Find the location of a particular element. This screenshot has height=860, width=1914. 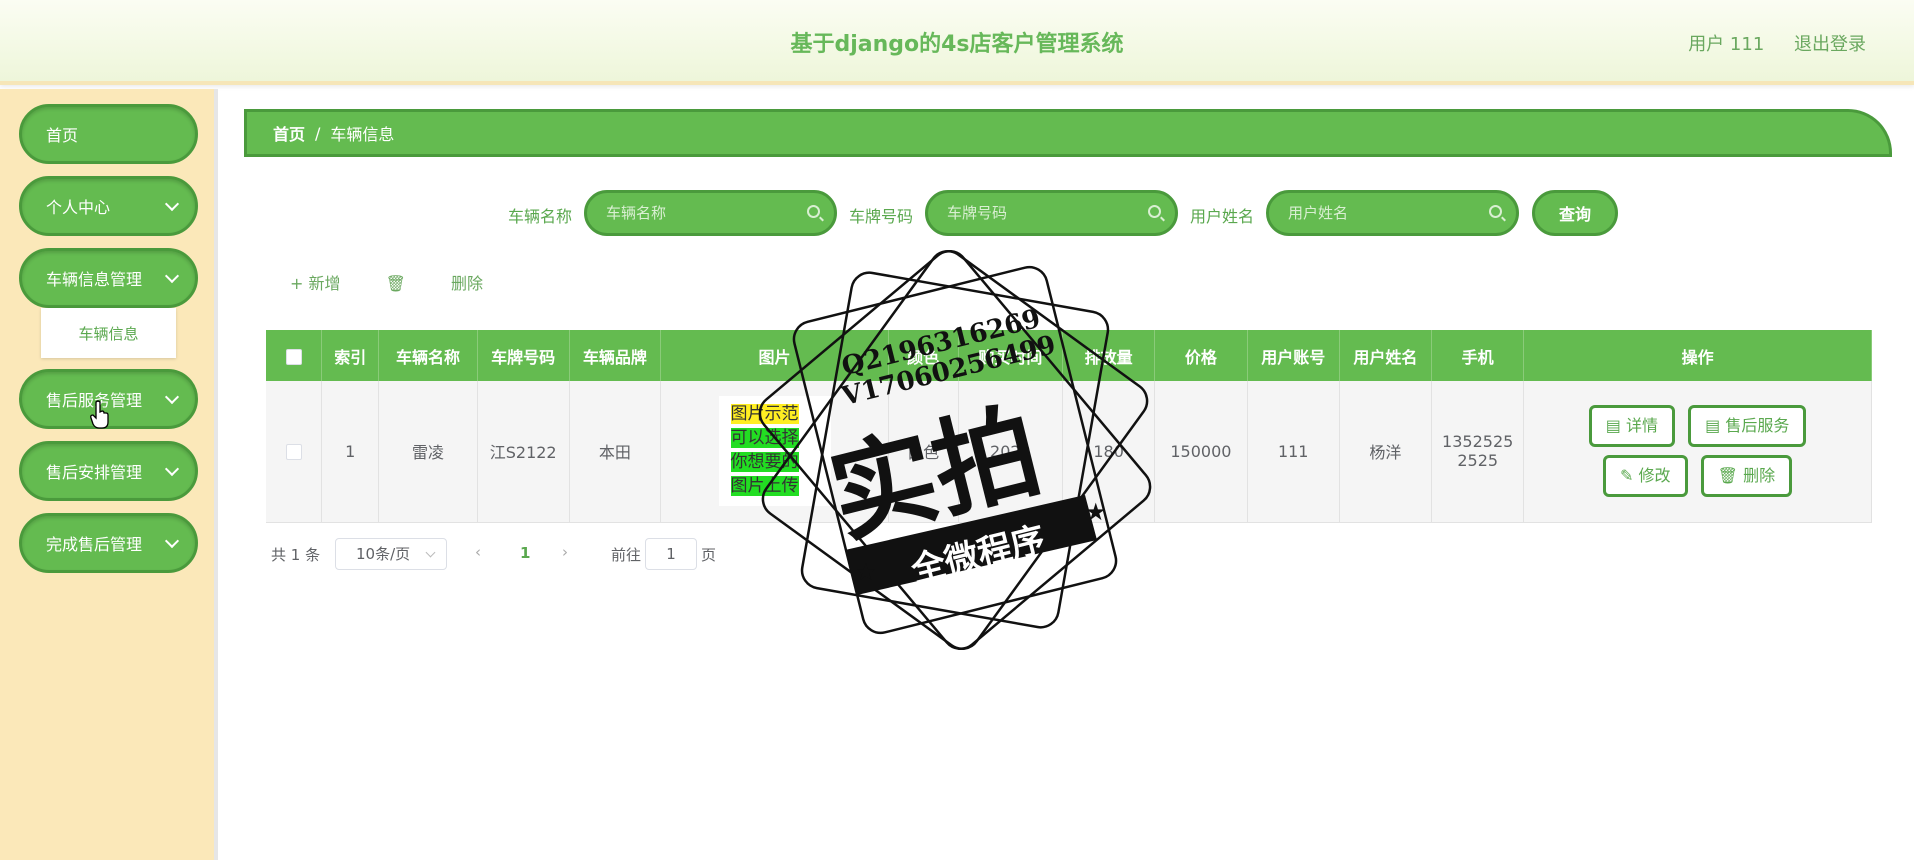

detail-button: ▤ 详情 is located at coordinates (1632, 426).